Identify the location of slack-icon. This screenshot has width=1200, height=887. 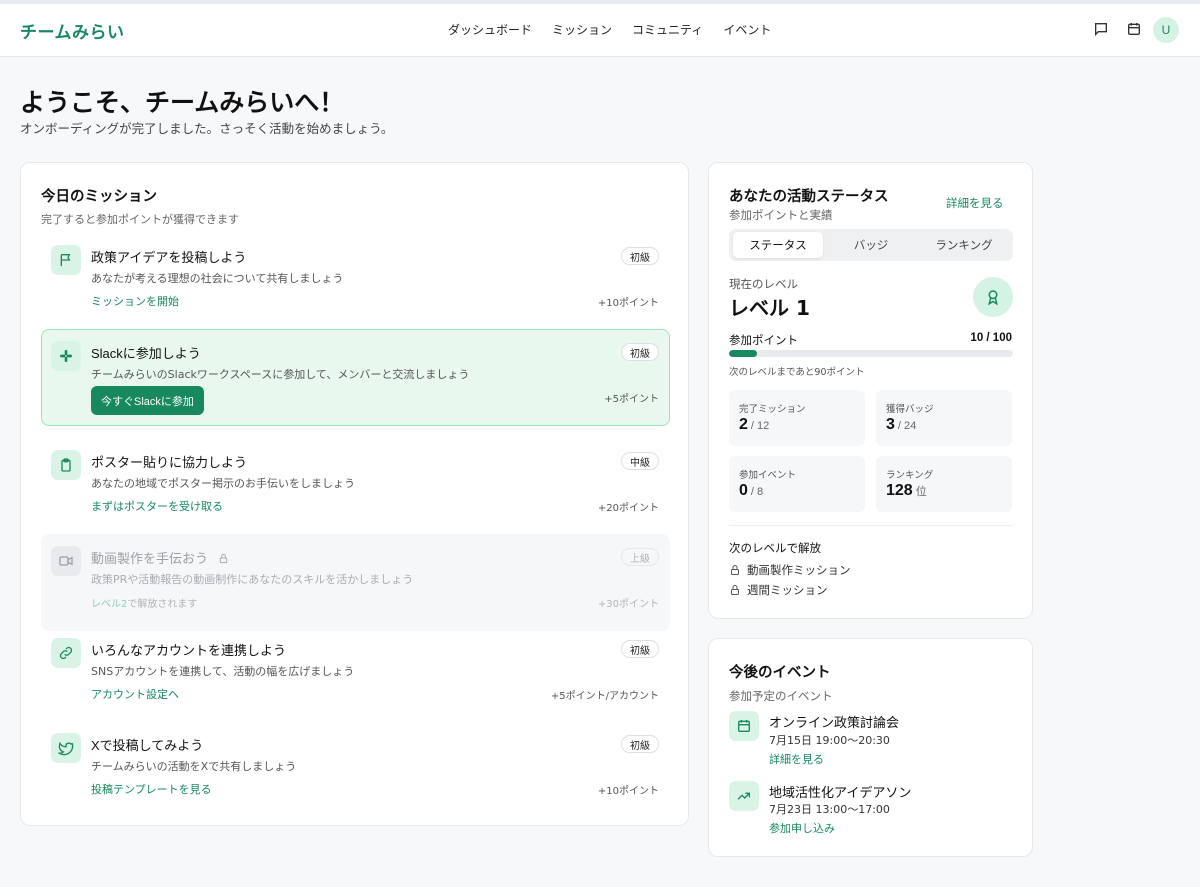
(66, 356).